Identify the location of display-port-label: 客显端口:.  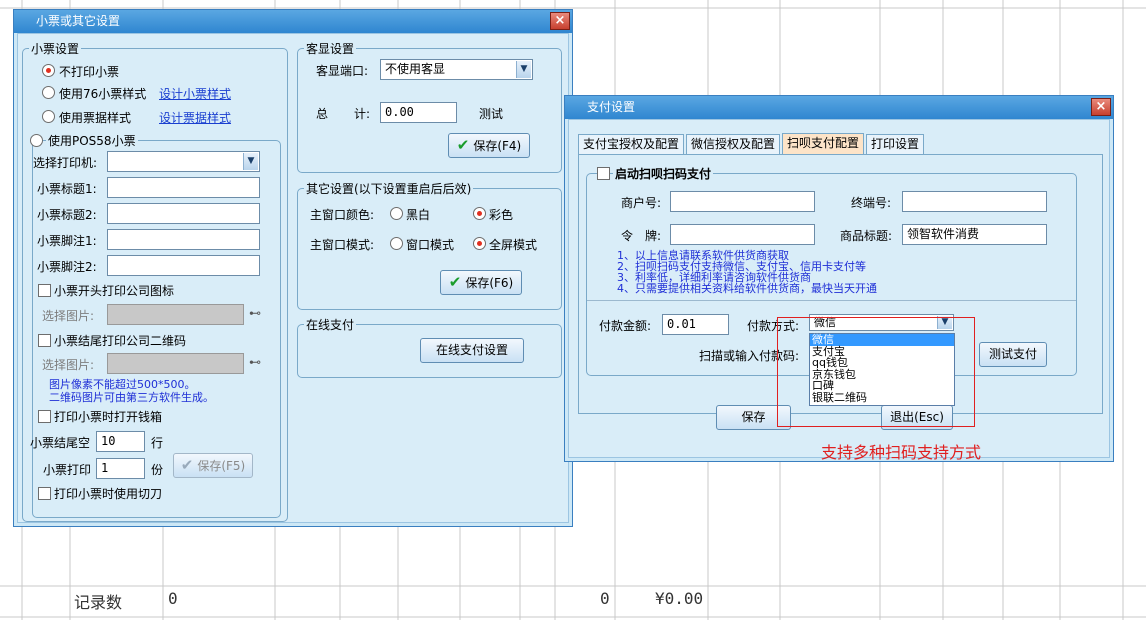
(342, 71).